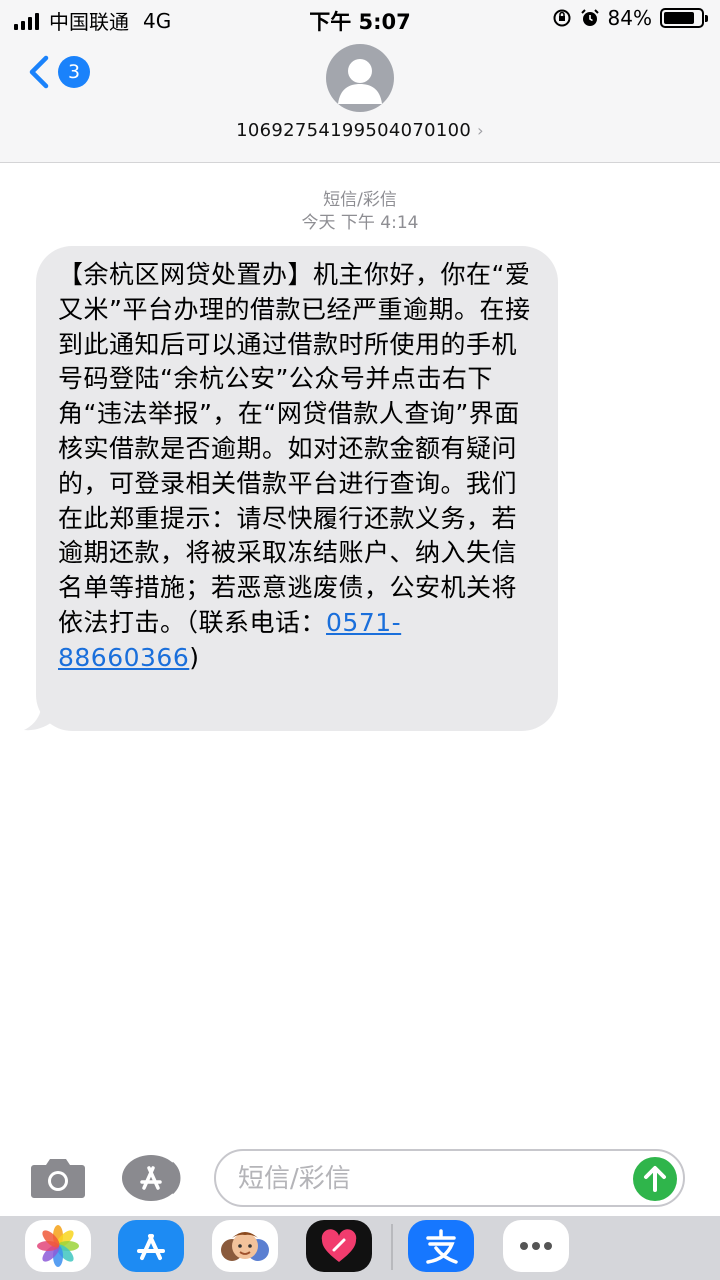  I want to click on memoji-icon, so click(245, 1246).